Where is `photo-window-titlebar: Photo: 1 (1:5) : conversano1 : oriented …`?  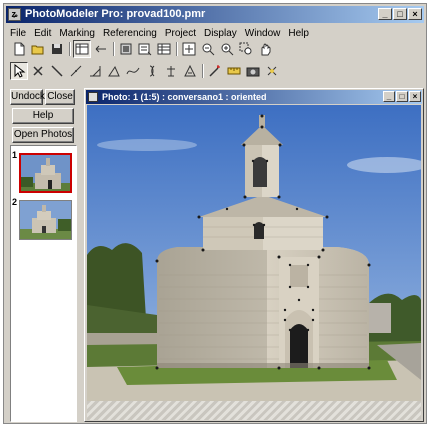
photo-window-titlebar: Photo: 1 (1:5) : conversano1 : oriented … is located at coordinates (254, 97).